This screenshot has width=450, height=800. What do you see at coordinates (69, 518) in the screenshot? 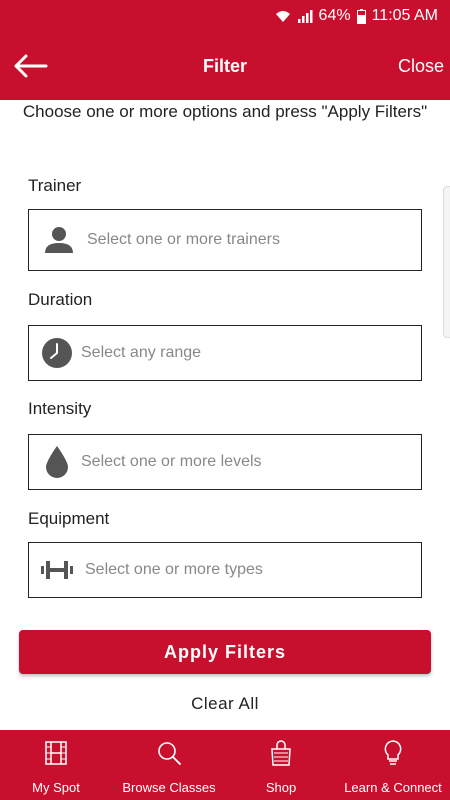
I see `equipment-label: Equipment` at bounding box center [69, 518].